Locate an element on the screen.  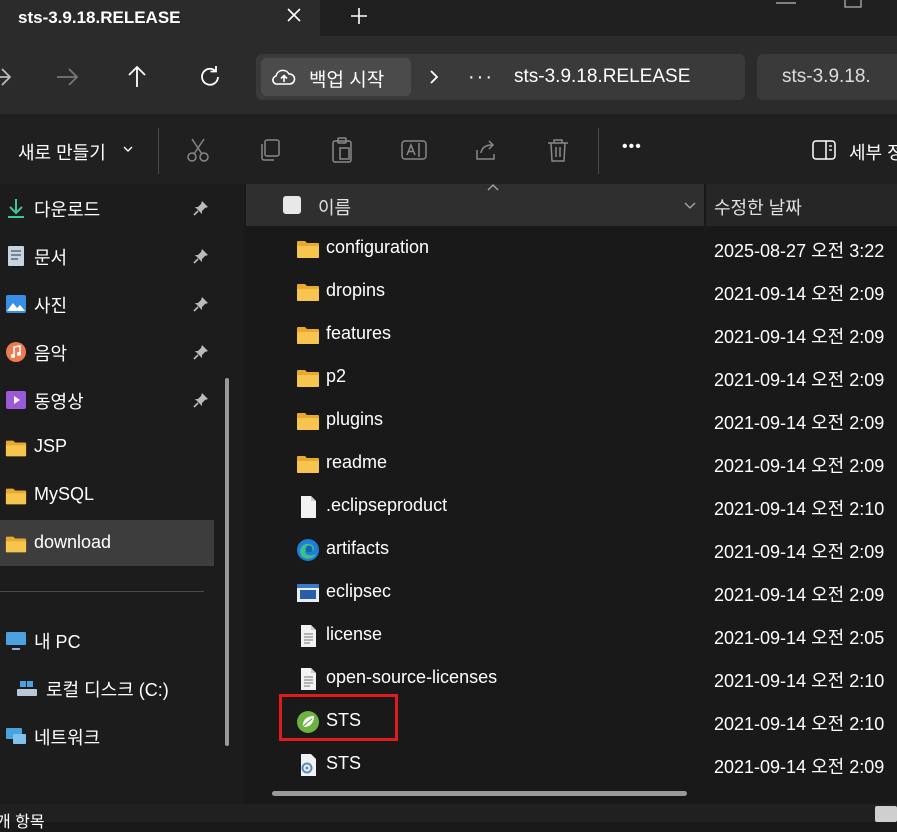
column-header-name is located at coordinates (475, 205).